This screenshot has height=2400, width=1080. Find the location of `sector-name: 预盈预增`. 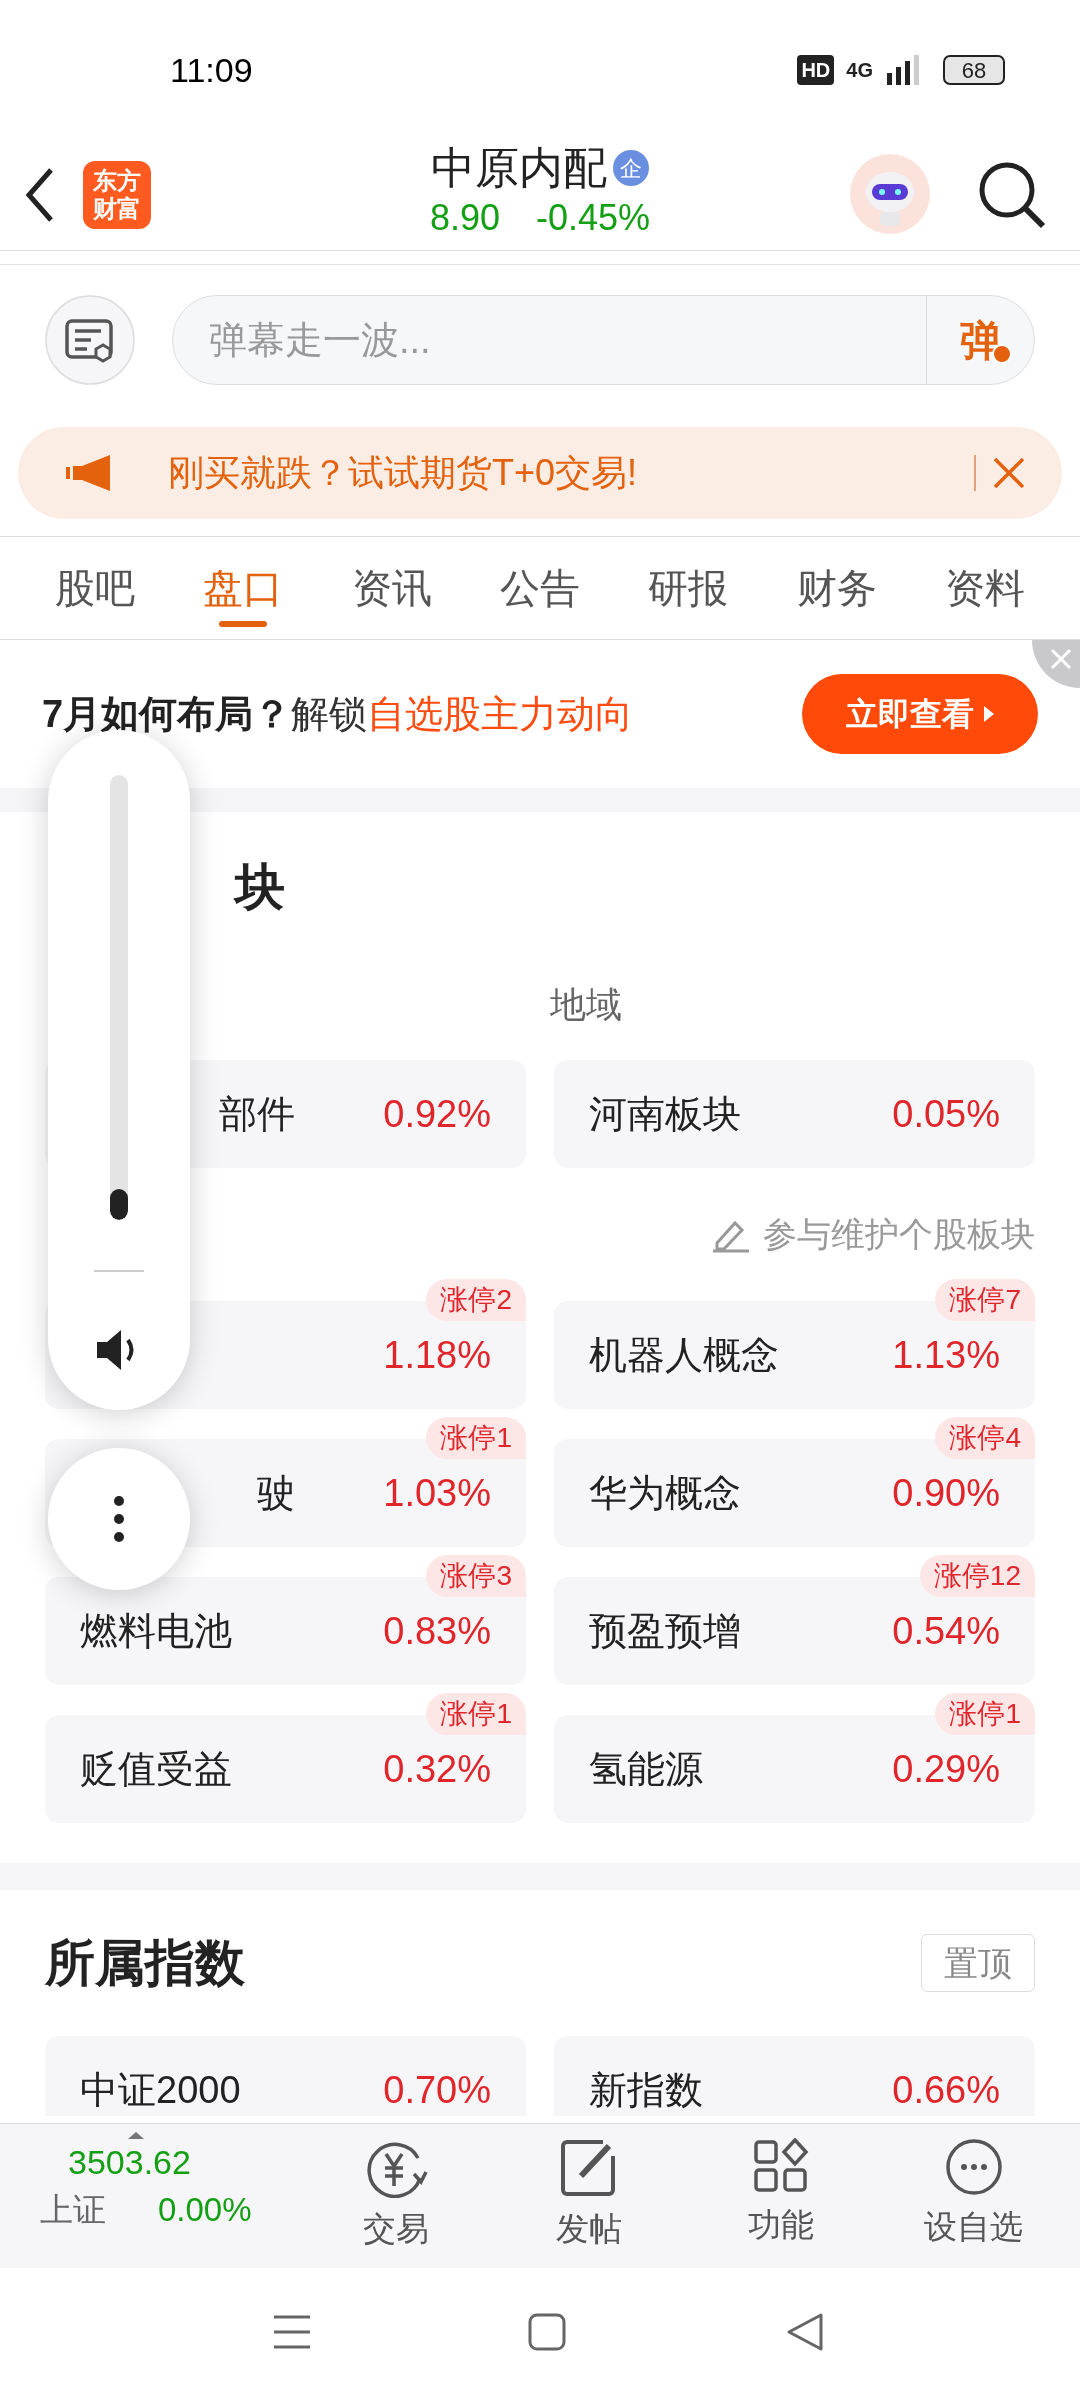

sector-name: 预盈预增 is located at coordinates (665, 1631).